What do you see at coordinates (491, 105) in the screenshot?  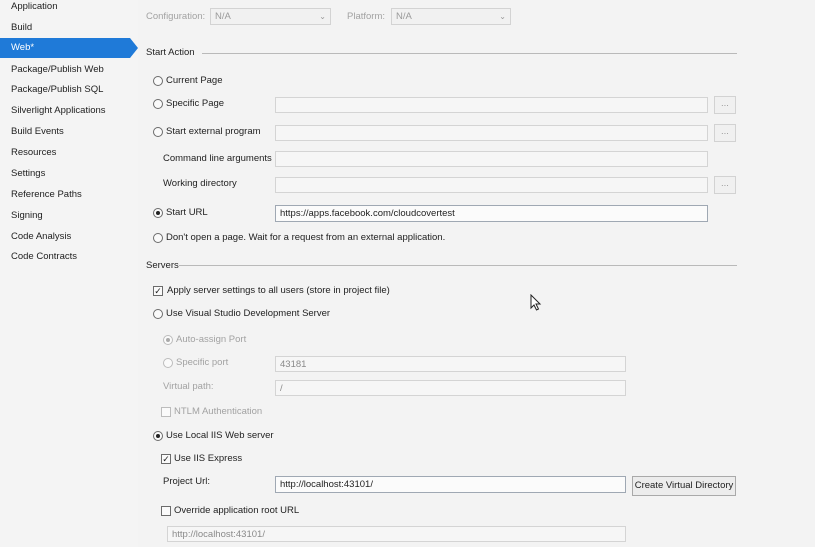 I see `specific-page-input` at bounding box center [491, 105].